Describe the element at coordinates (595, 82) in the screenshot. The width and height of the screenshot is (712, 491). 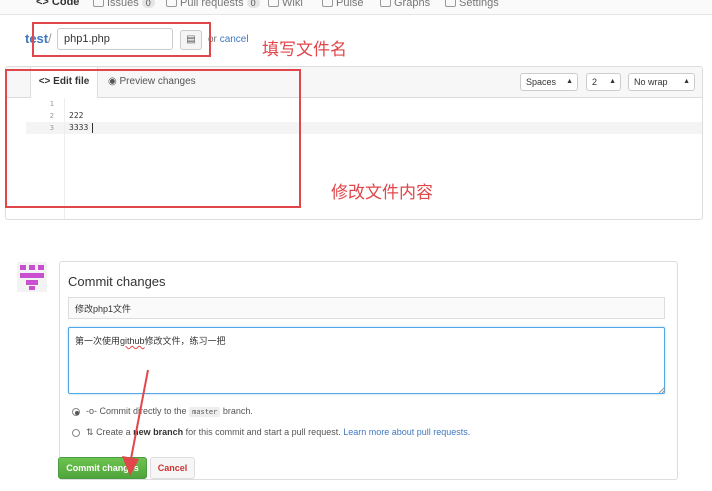
I see `indent-size-value: 2` at that location.